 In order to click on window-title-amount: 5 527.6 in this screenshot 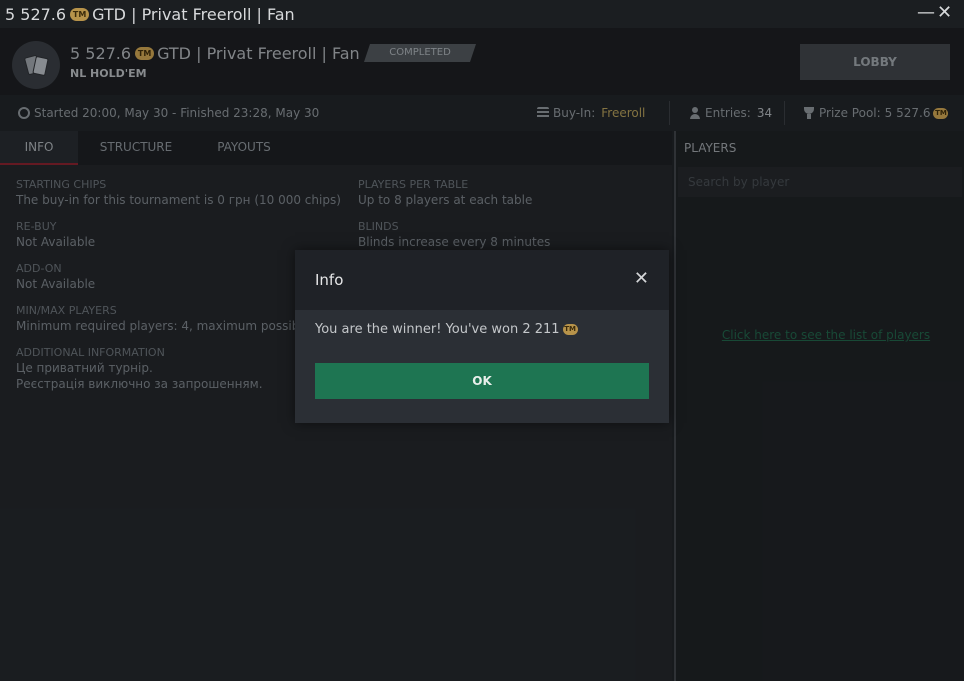, I will do `click(36, 14)`.